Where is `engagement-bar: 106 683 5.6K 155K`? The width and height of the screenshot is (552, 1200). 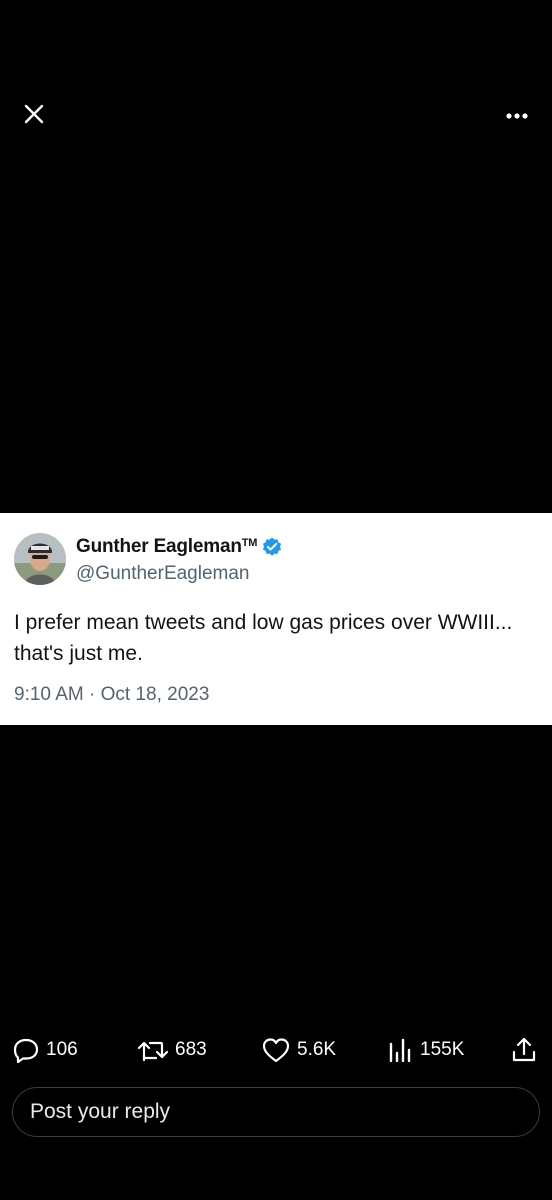 engagement-bar: 106 683 5.6K 155K is located at coordinates (276, 1050).